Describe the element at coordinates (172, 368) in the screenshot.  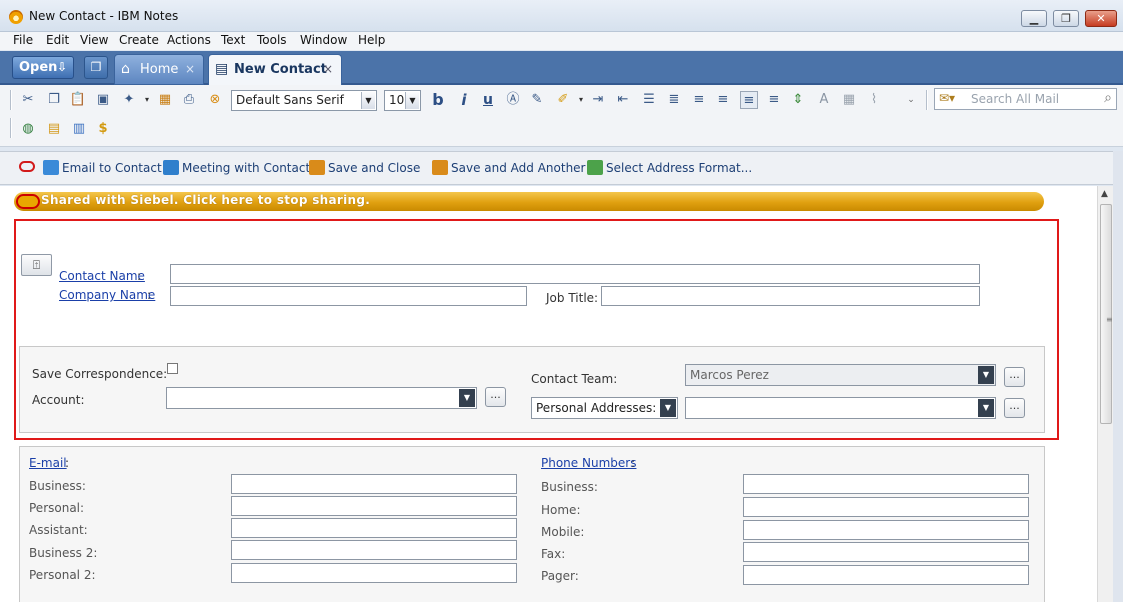
I see `save-correspondence-checkbox` at that location.